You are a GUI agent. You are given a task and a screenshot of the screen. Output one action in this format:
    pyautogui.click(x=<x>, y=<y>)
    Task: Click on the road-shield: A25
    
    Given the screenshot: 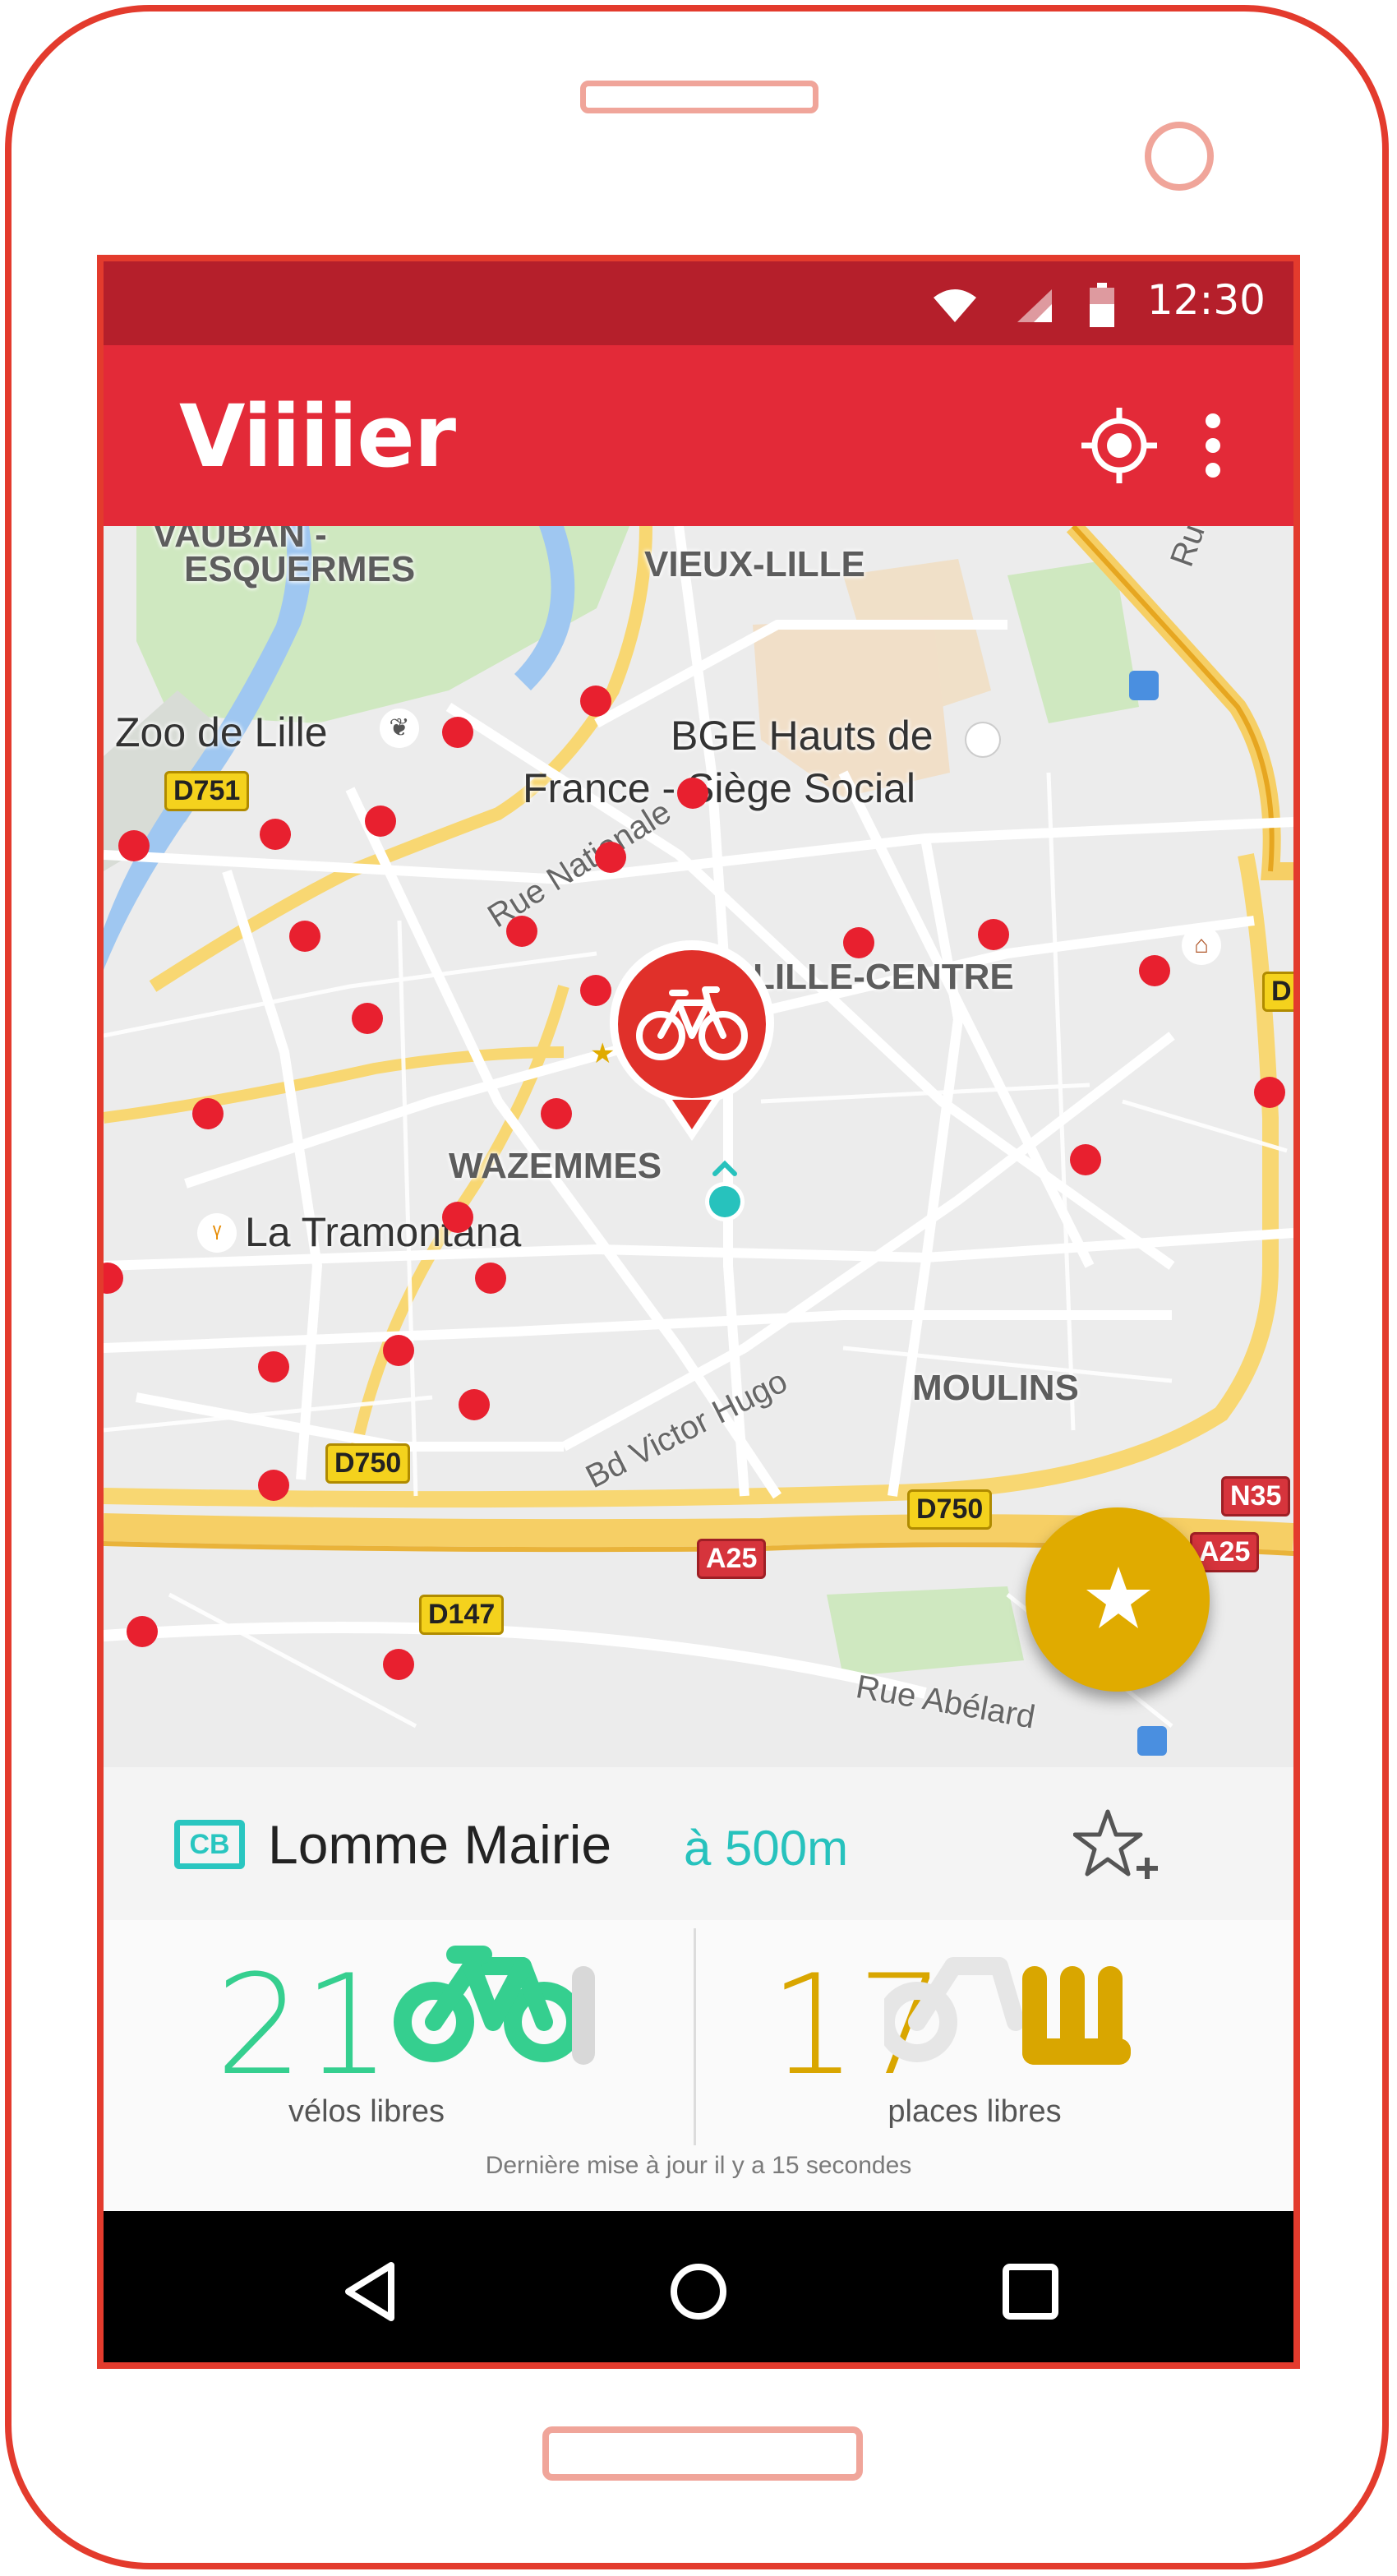 What is the action you would take?
    pyautogui.click(x=732, y=1559)
    